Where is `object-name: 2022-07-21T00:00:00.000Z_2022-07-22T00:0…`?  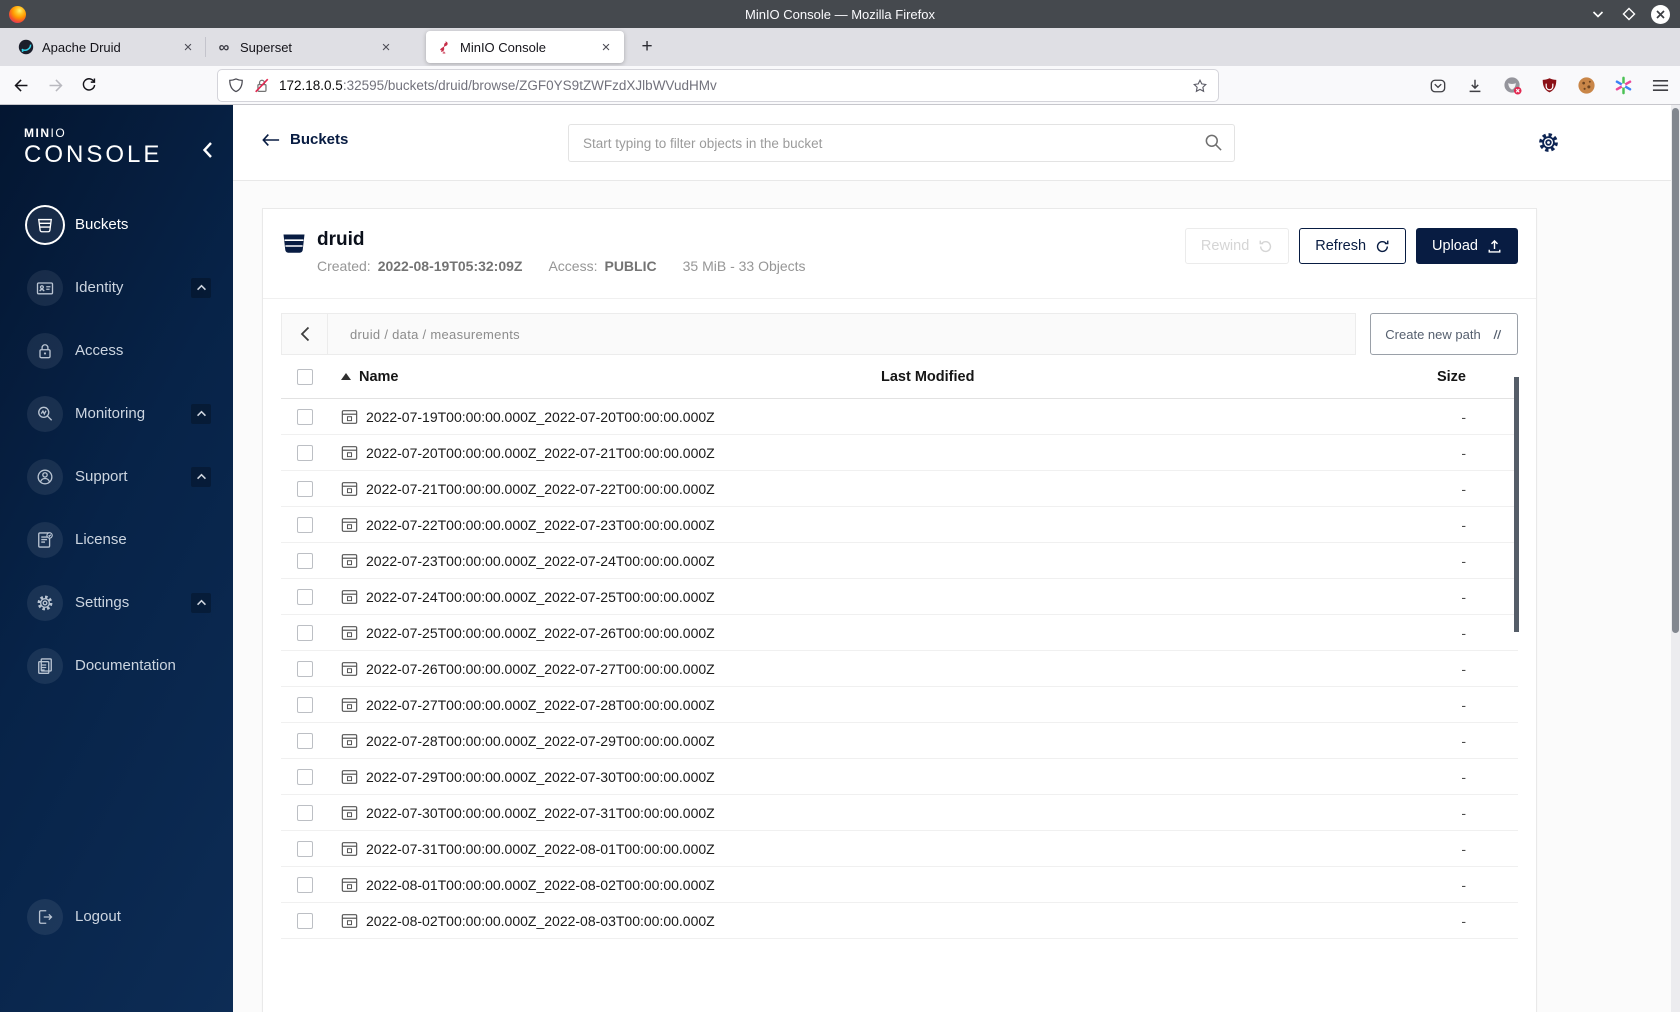
object-name: 2022-07-21T00:00:00.000Z_2022-07-22T00:0… is located at coordinates (540, 489).